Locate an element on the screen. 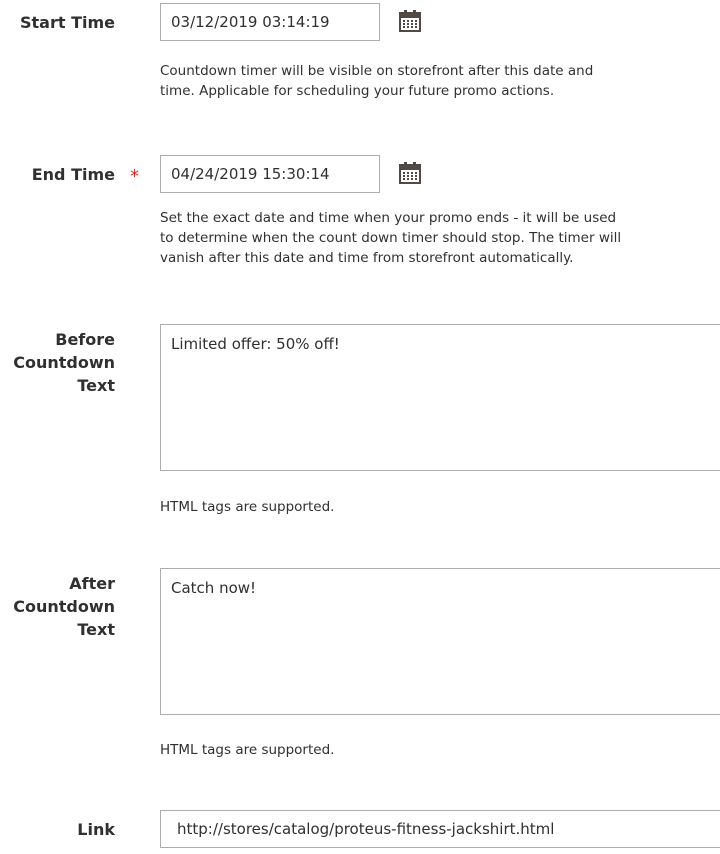 The width and height of the screenshot is (720, 854). label-line: After is located at coordinates (92, 583).